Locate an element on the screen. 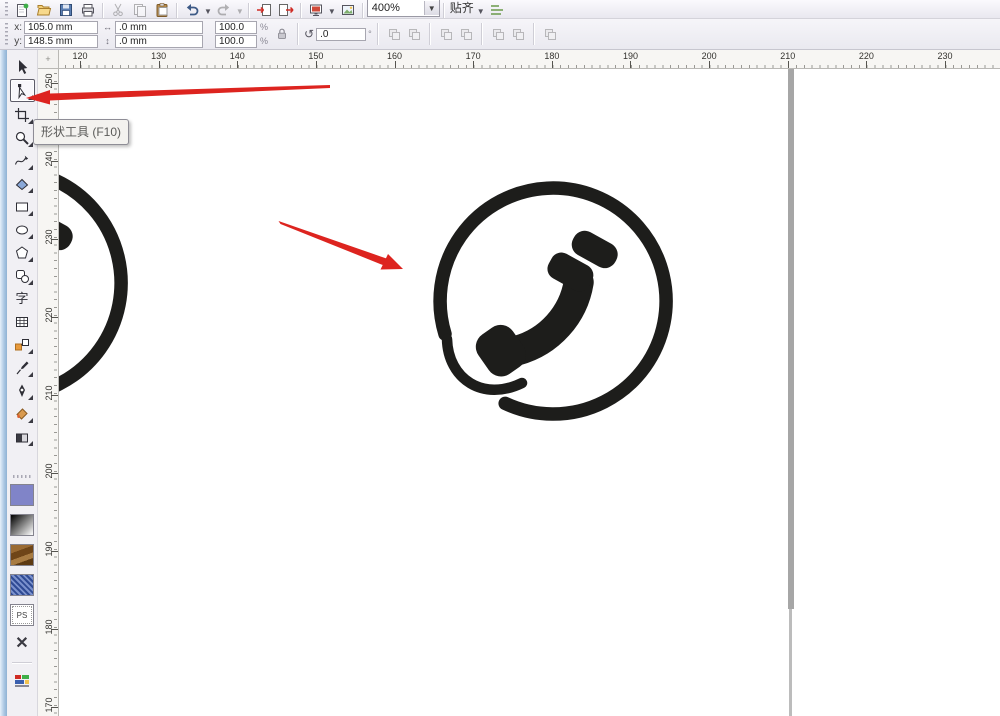 The image size is (1000, 716). ruler-label: 140 is located at coordinates (237, 56).